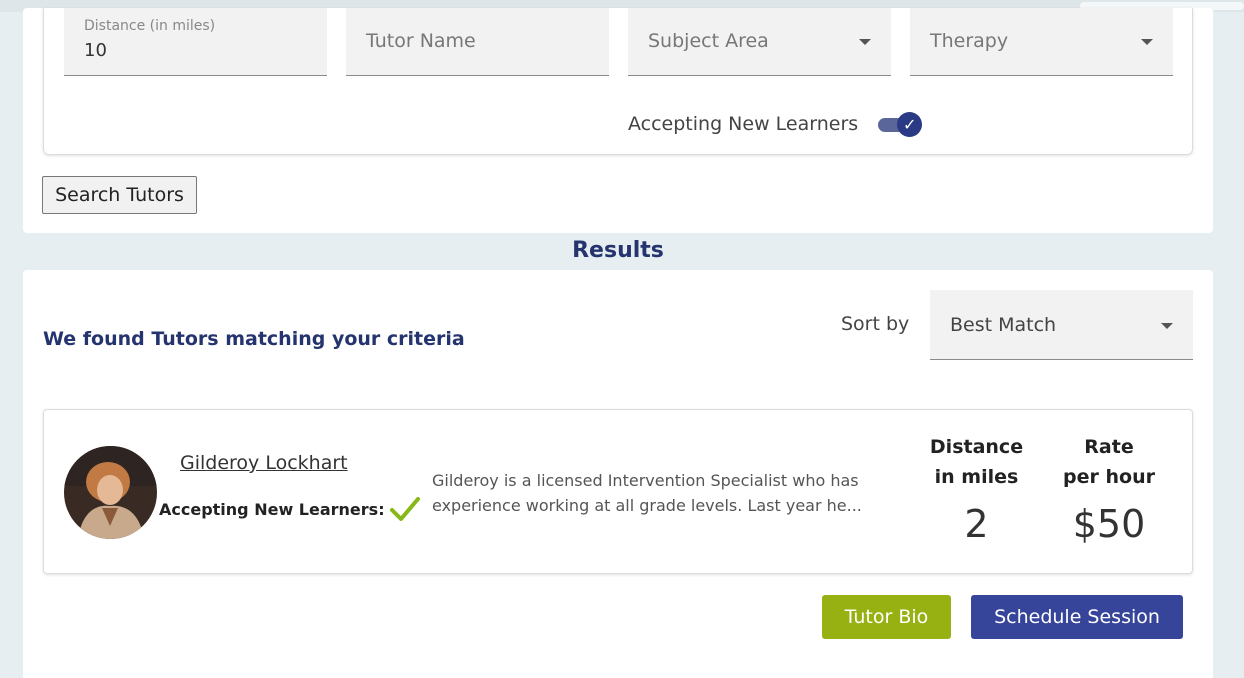 The width and height of the screenshot is (1244, 678). What do you see at coordinates (910, 124) in the screenshot?
I see `check-icon: ✓` at bounding box center [910, 124].